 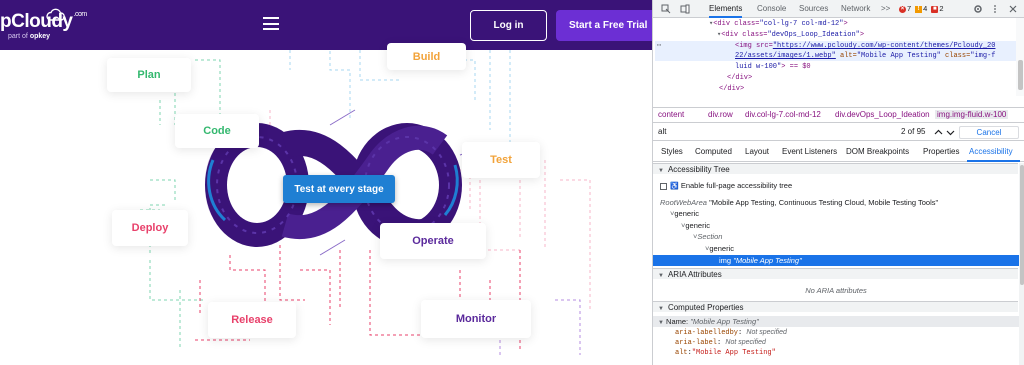 What do you see at coordinates (913, 131) in the screenshot?
I see `search-match-count: 2 of 95` at bounding box center [913, 131].